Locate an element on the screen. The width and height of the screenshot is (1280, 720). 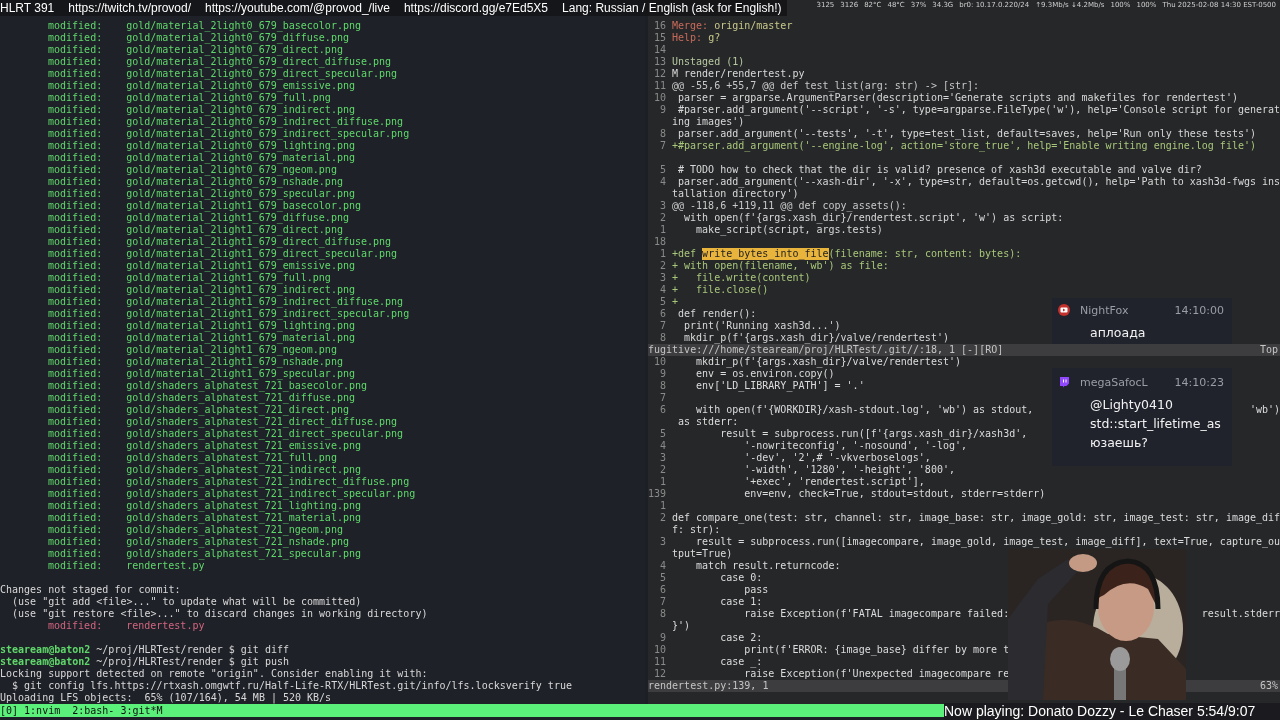
file-path: gold/material_2light1_679_ngeom.png is located at coordinates (231, 350).